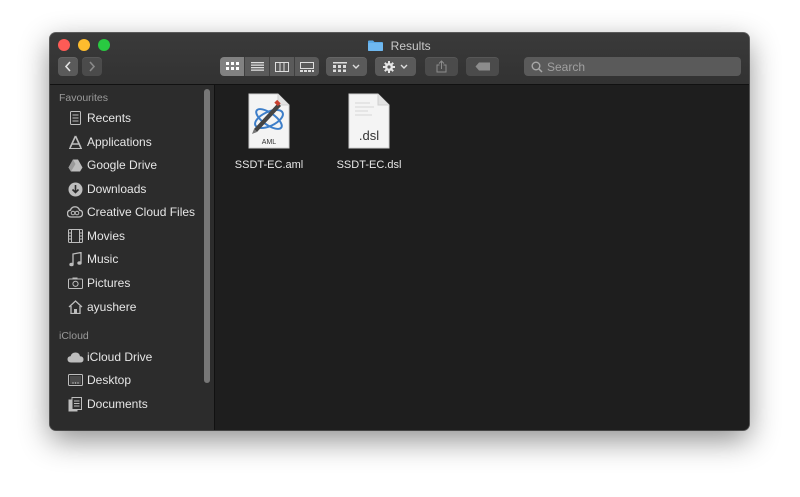  Describe the element at coordinates (369, 165) in the screenshot. I see `file-name: SSDT-EC.dsl` at that location.